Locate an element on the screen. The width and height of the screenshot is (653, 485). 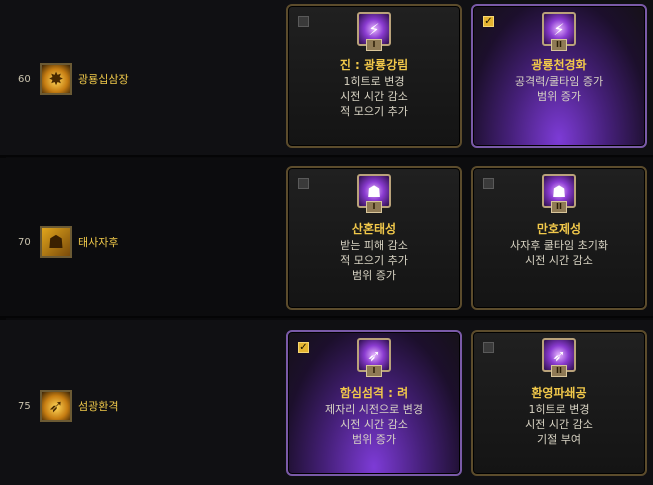
tripod-card-60-2: ✓ ⚡ II 광룡천경화 공격력/쿨타임 증가 범위 증가 is located at coordinates (559, 76).